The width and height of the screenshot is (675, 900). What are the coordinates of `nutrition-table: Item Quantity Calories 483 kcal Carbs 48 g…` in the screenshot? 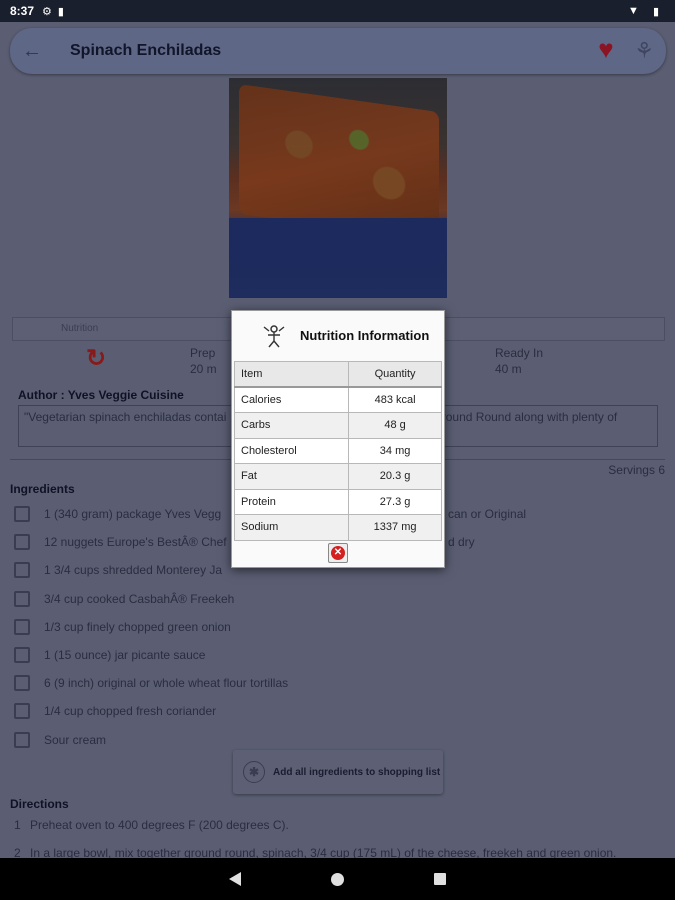 It's located at (337, 451).